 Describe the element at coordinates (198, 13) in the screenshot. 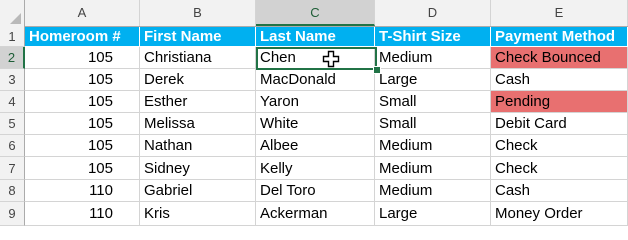

I see `column-header-b: B` at that location.